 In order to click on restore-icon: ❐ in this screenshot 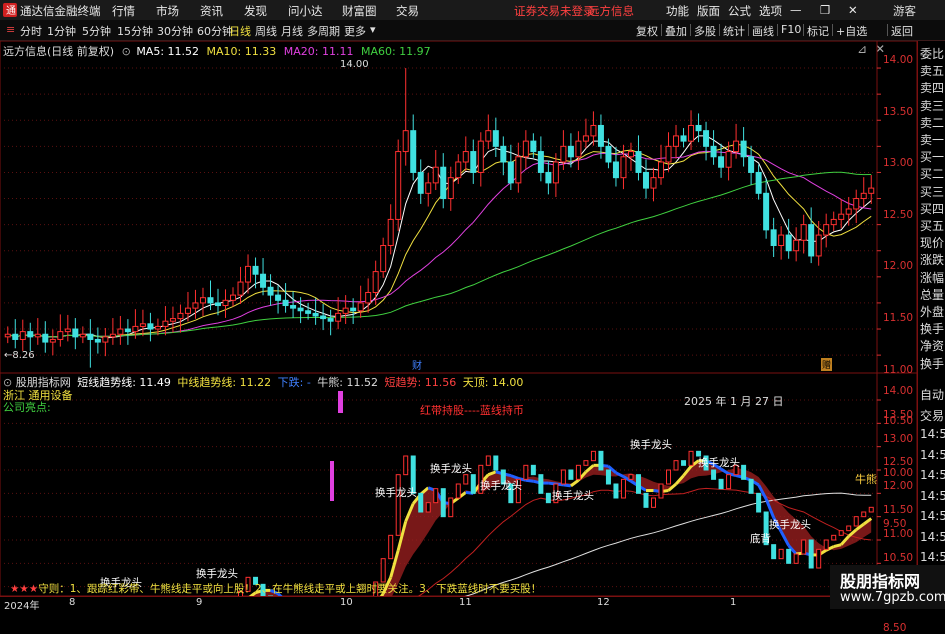, I will do `click(825, 10)`.